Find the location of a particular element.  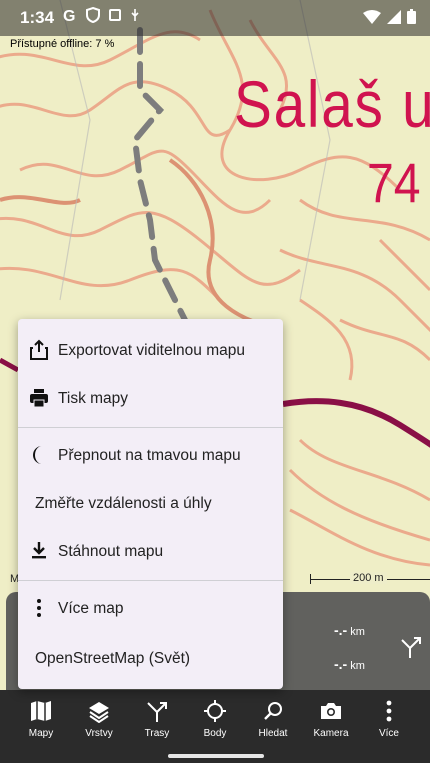

toolbar-label-points: Body is located at coordinates (215, 733).